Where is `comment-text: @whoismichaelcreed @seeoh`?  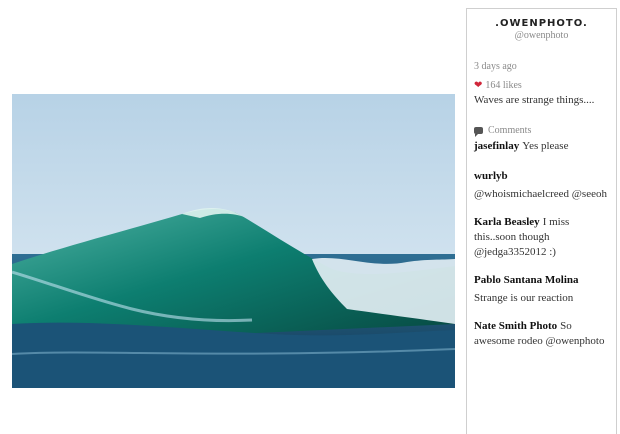
comment-text: @whoismichaelcreed @seeoh is located at coordinates (540, 194).